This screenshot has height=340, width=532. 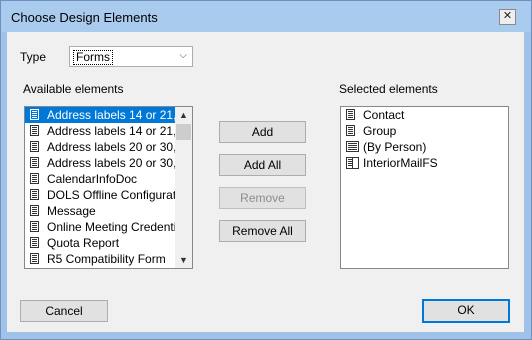 What do you see at coordinates (507, 17) in the screenshot?
I see `close-button: ✕` at bounding box center [507, 17].